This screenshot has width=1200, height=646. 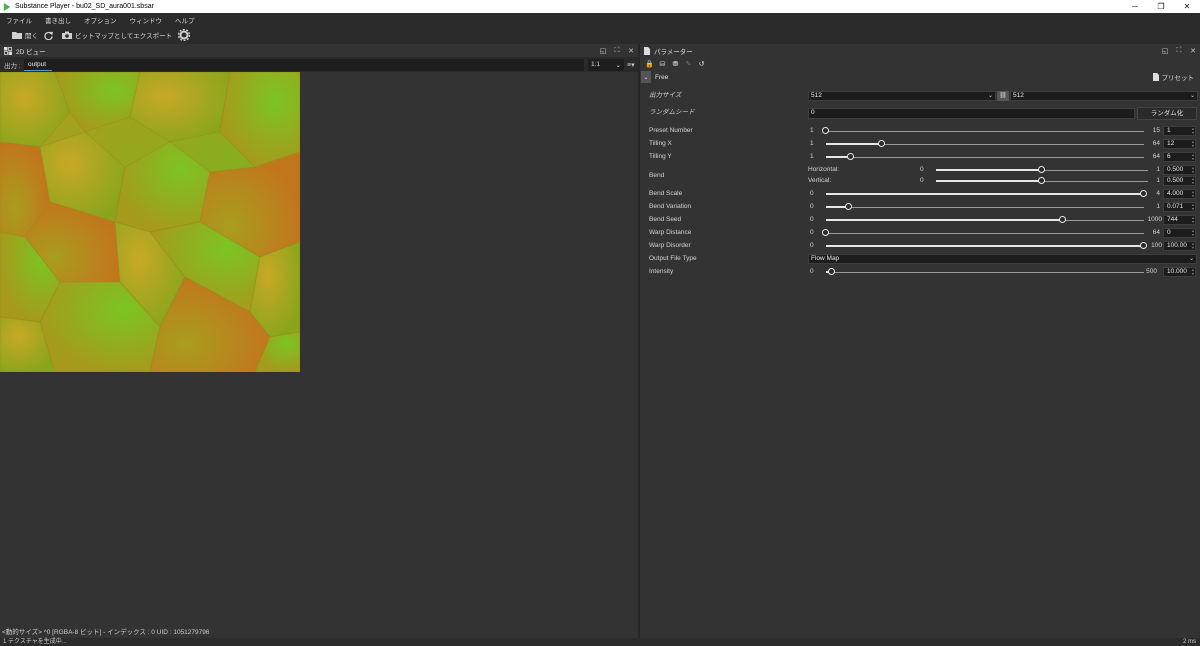 What do you see at coordinates (666, 193) in the screenshot?
I see `bend-scale-label: Bend Scale` at bounding box center [666, 193].